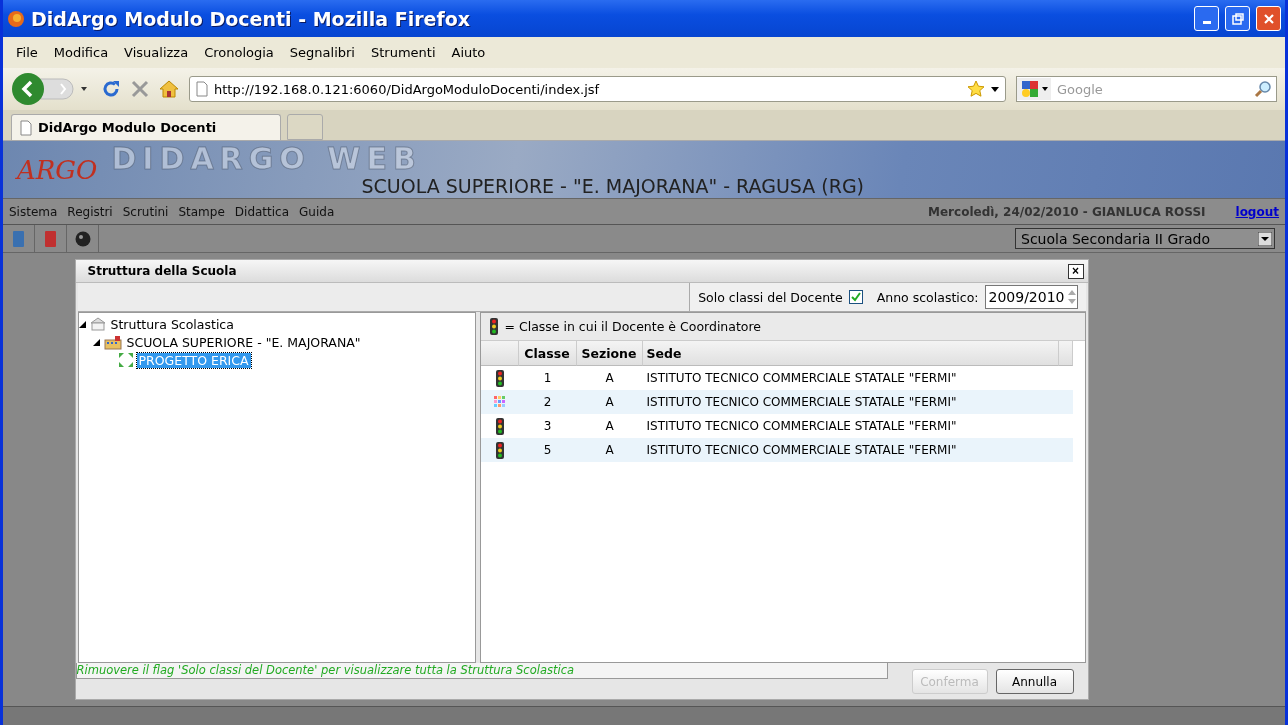 The image size is (1288, 725). Describe the element at coordinates (57, 169) in the screenshot. I see `logo: ARGO` at that location.